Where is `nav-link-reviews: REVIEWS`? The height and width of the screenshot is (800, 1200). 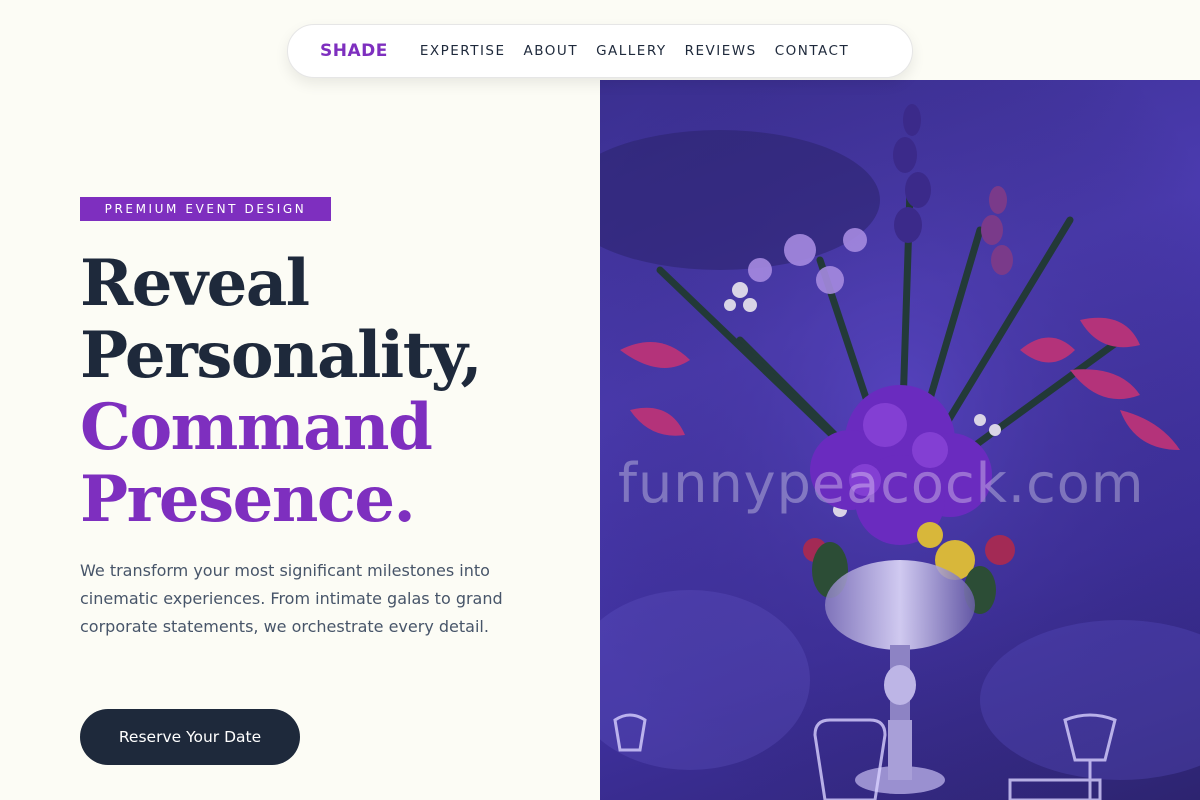
nav-link-reviews: REVIEWS is located at coordinates (721, 51).